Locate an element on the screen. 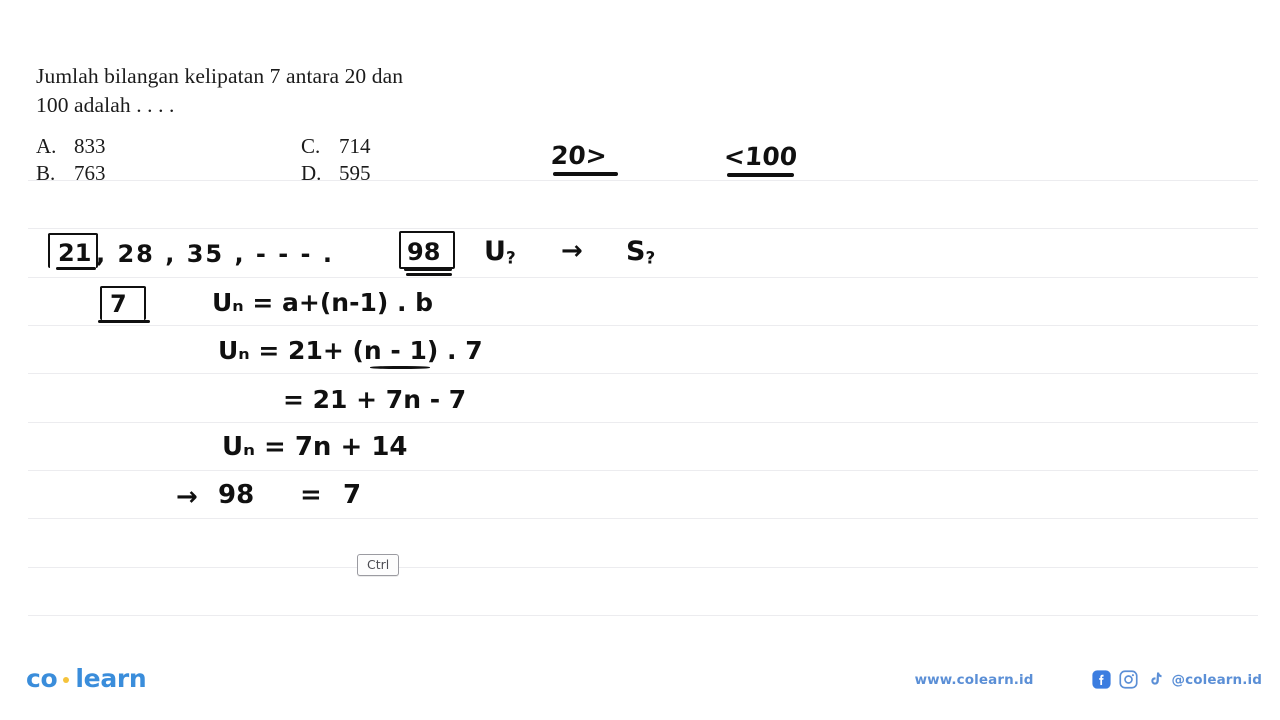 The image size is (1280, 720). formula-substituted-underline is located at coordinates (400, 367).